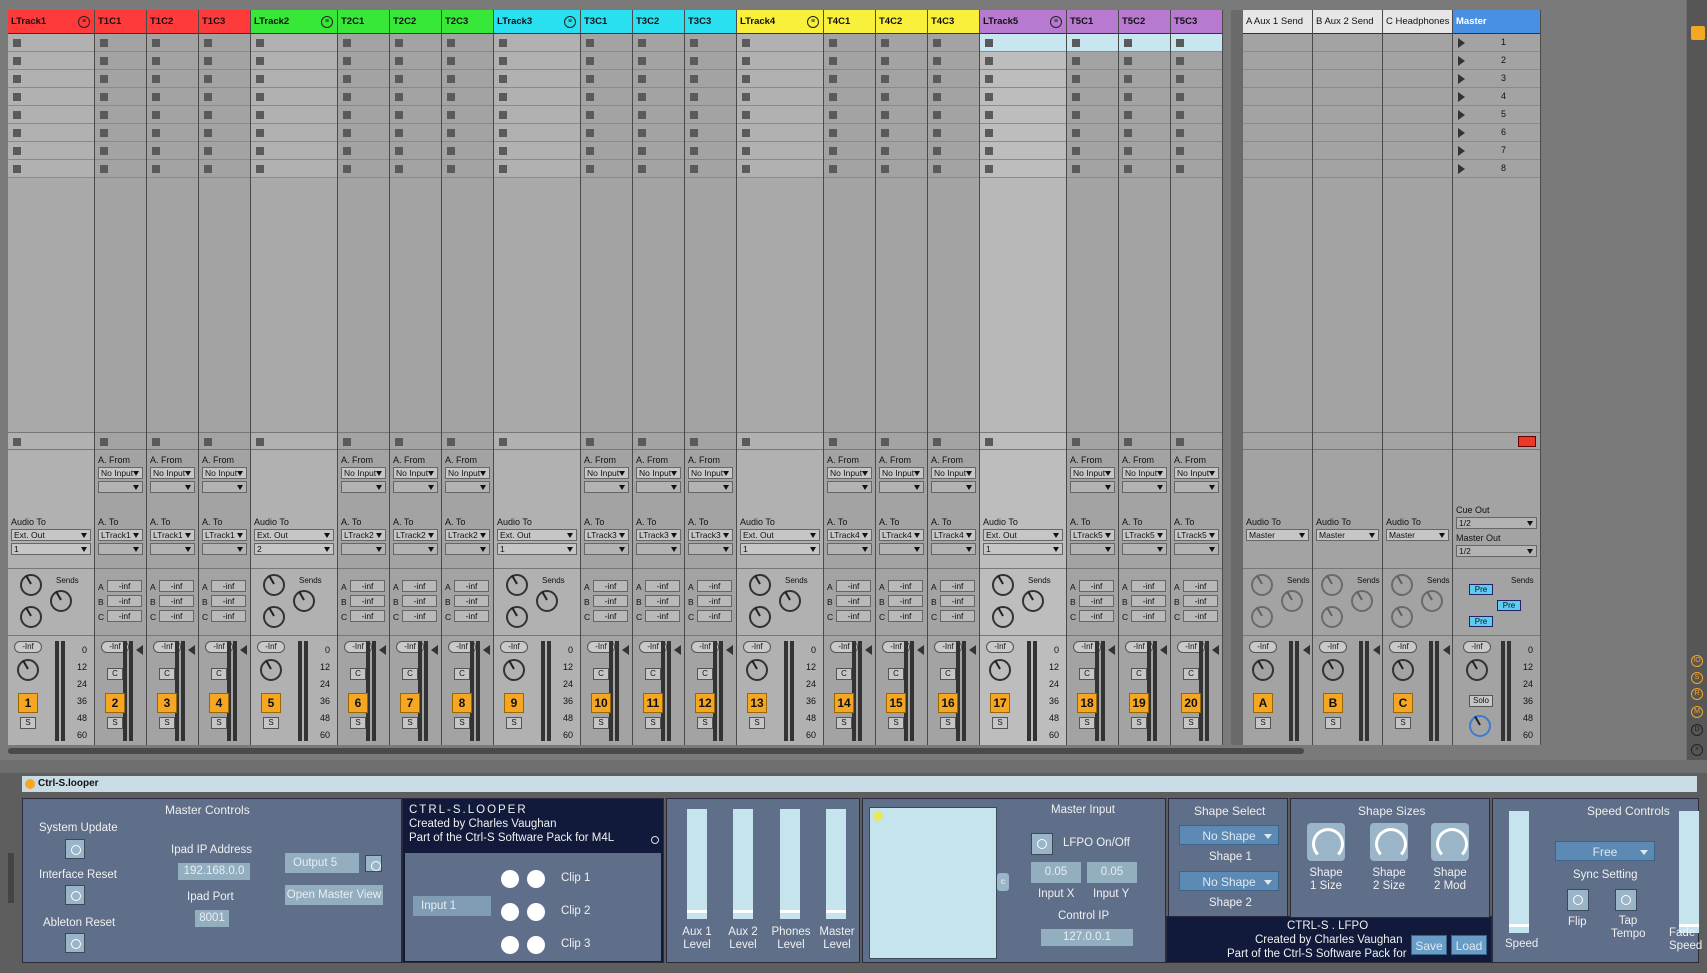 This screenshot has width=1707, height=973. I want to click on fold-icon: ≡, so click(84, 22).